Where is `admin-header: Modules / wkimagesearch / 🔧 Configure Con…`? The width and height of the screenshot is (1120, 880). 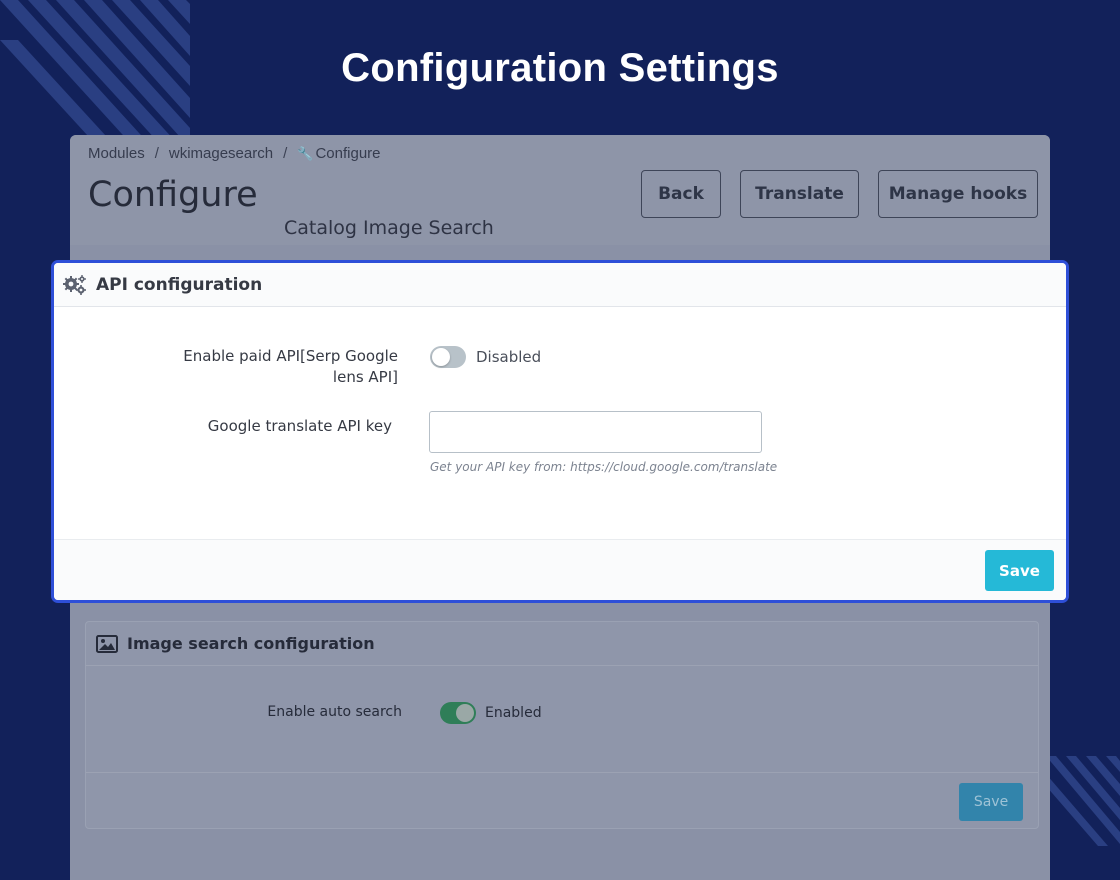
admin-header: Modules / wkimagesearch / 🔧 Configure Con… is located at coordinates (560, 190).